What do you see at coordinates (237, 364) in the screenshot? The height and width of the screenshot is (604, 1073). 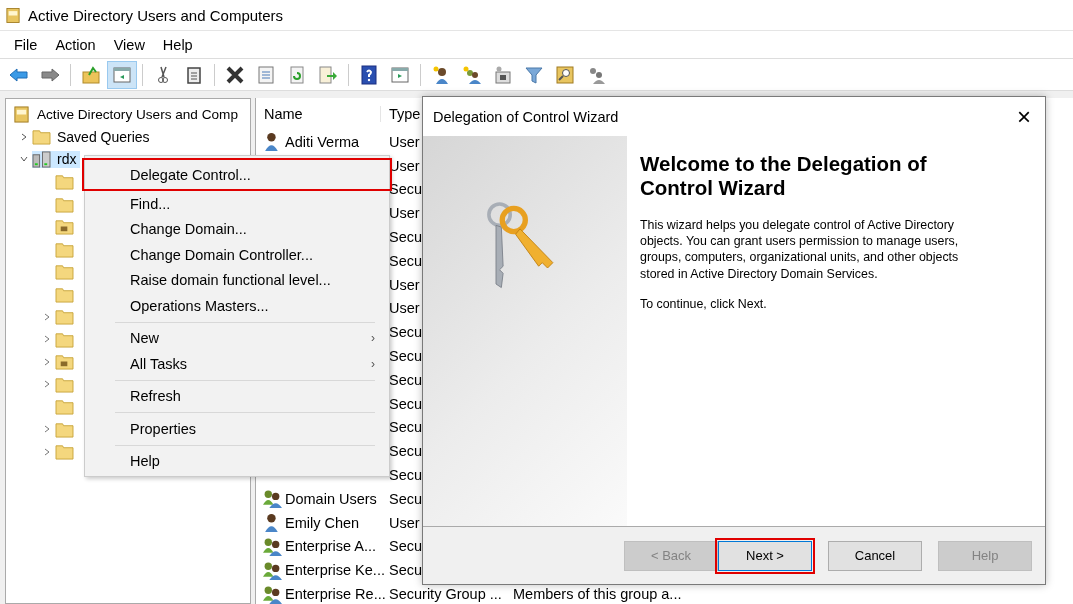 I see `menu-item: All Tasks ›` at bounding box center [237, 364].